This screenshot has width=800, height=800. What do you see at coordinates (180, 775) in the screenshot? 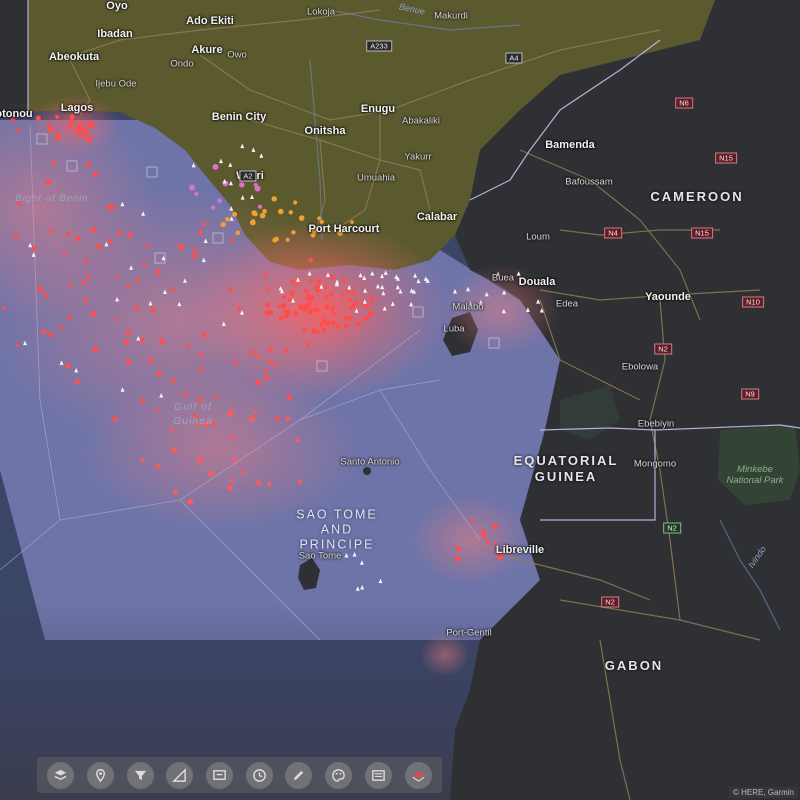
I see `toolbar-measure-button` at bounding box center [180, 775].